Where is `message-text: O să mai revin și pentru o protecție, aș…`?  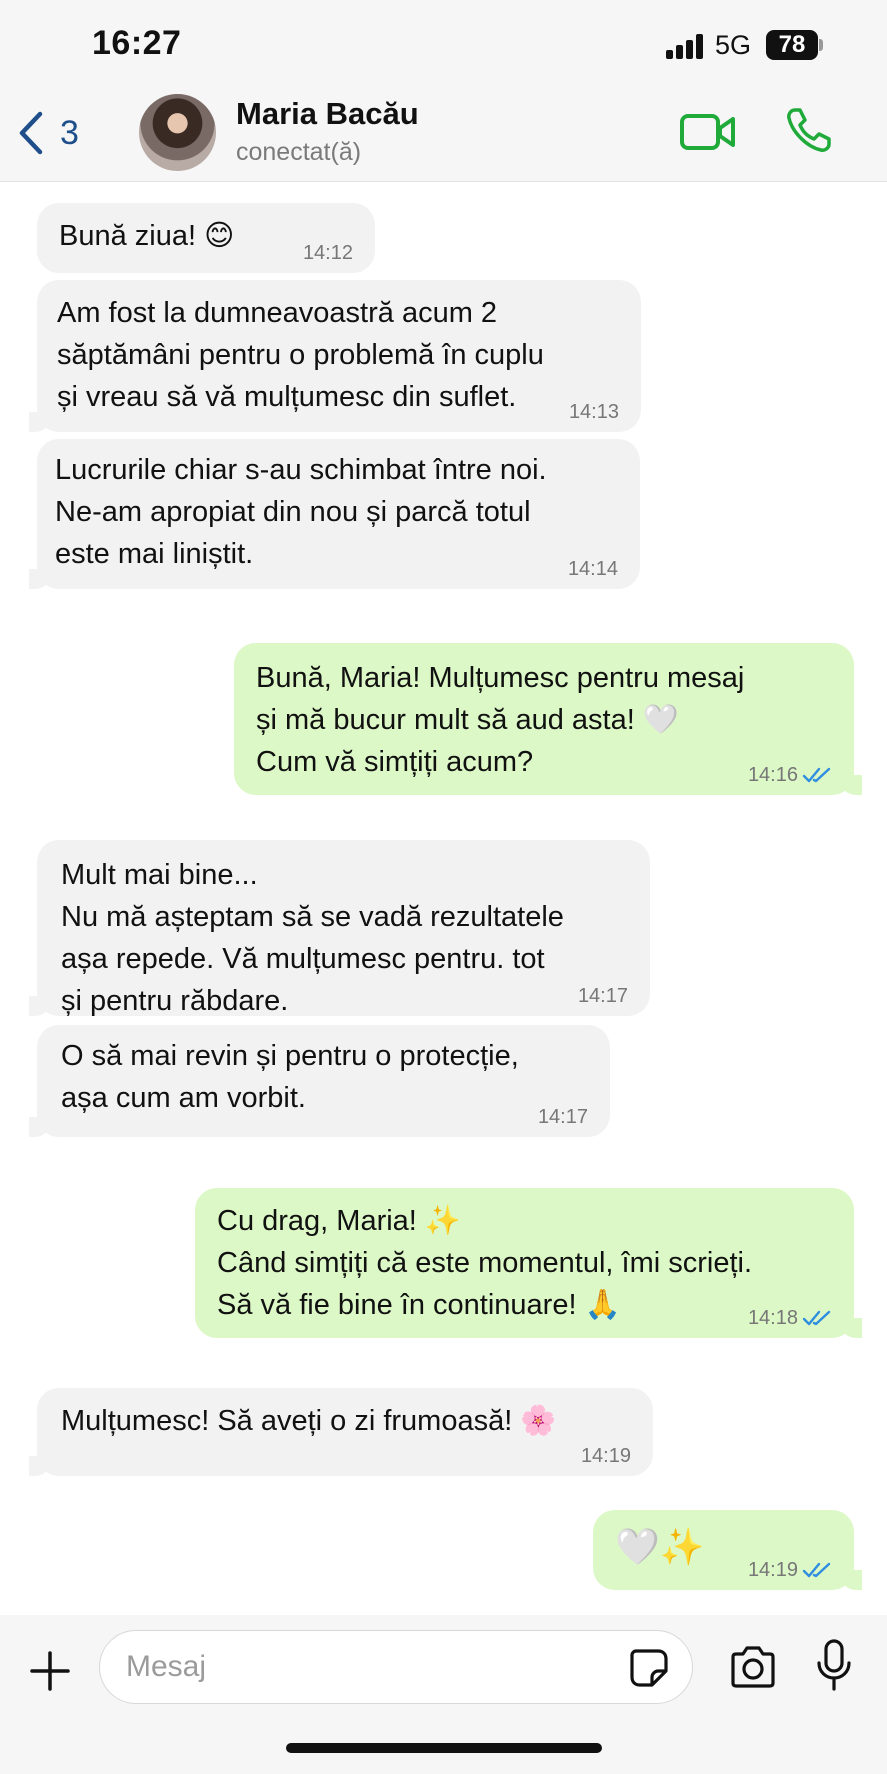
message-text: O să mai revin și pentru o protecție, aș… is located at coordinates (290, 1077).